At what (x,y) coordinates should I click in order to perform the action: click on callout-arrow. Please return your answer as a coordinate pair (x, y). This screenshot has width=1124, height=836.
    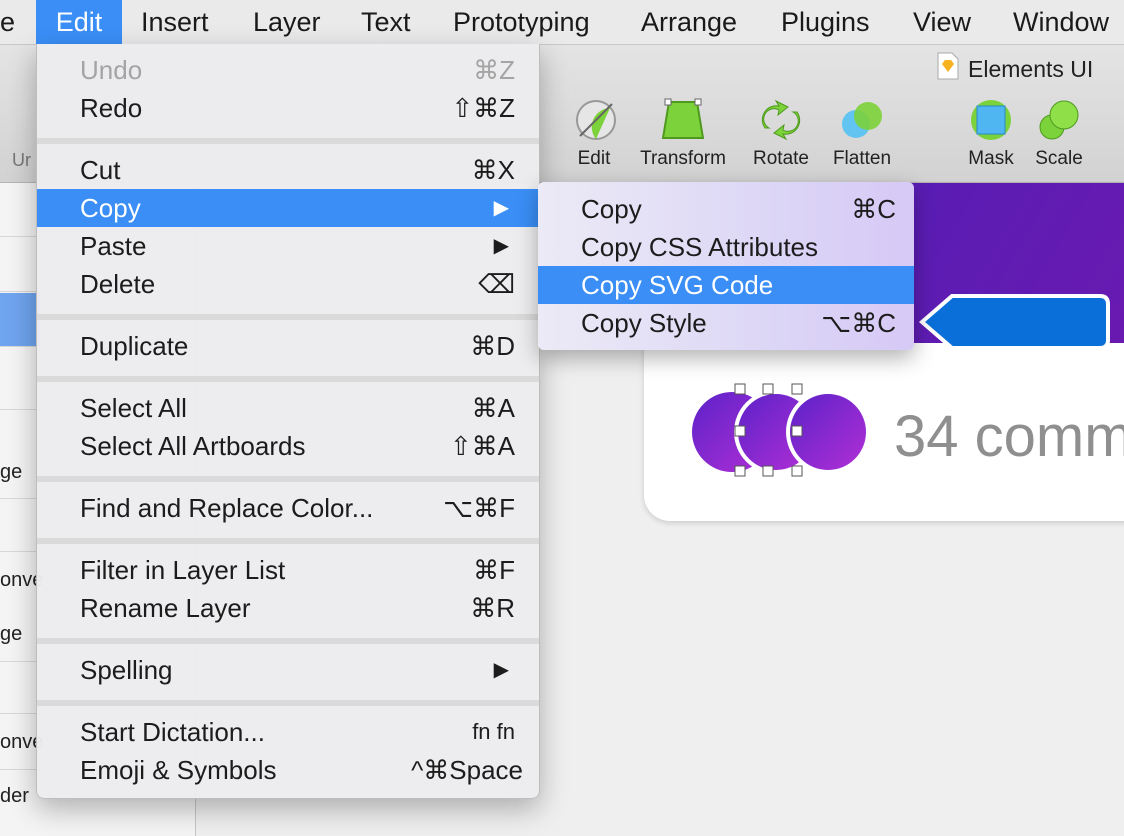
    Looking at the image, I should click on (1015, 324).